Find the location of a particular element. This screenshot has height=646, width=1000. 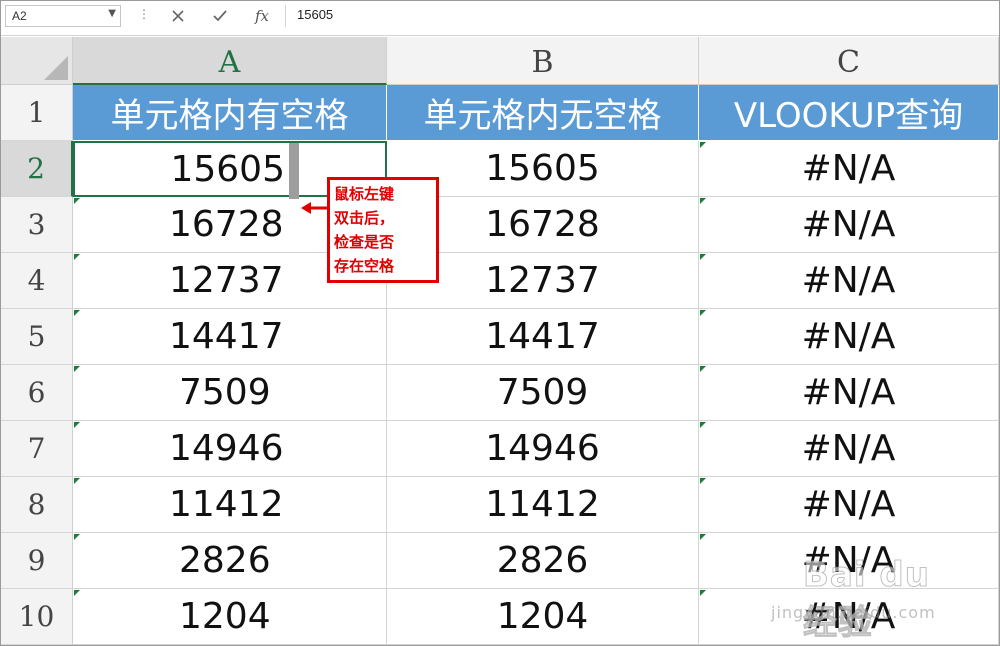

cell-b10: 1204 is located at coordinates (543, 617).